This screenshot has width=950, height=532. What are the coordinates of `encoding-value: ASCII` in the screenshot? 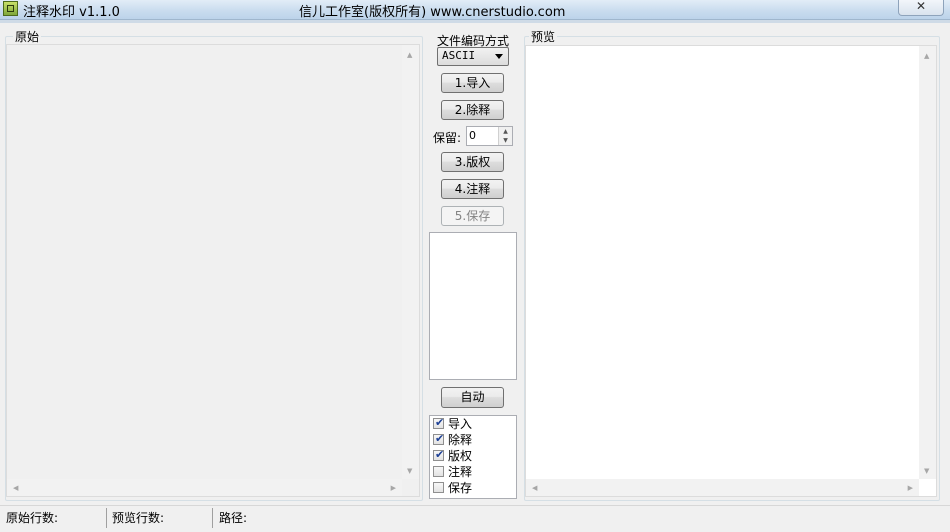 It's located at (459, 55).